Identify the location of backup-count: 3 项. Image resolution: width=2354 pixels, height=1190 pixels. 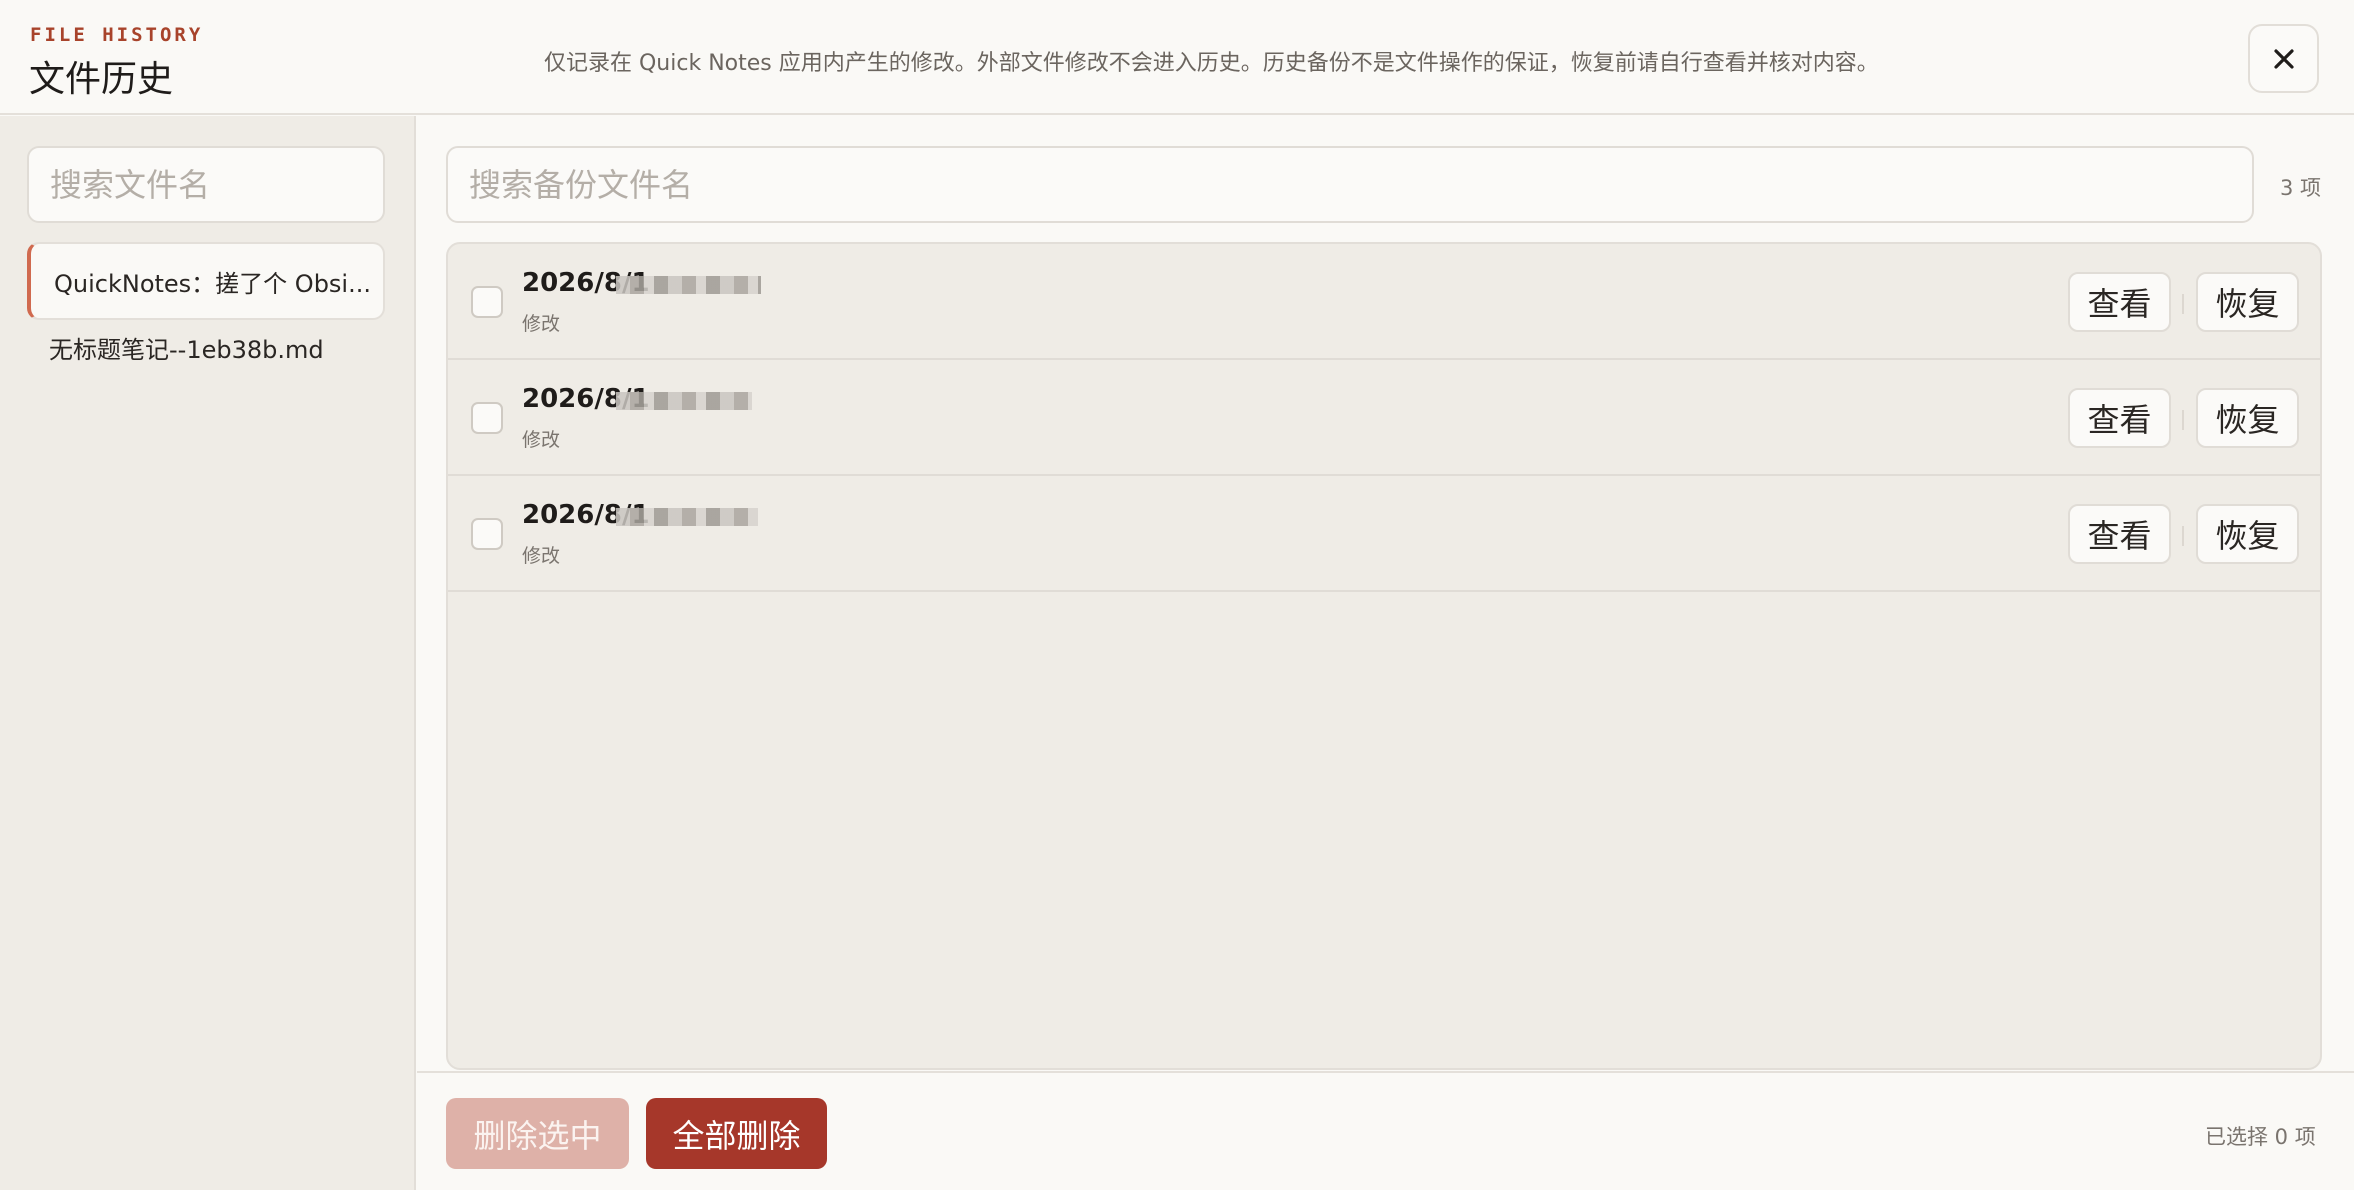
(2301, 188).